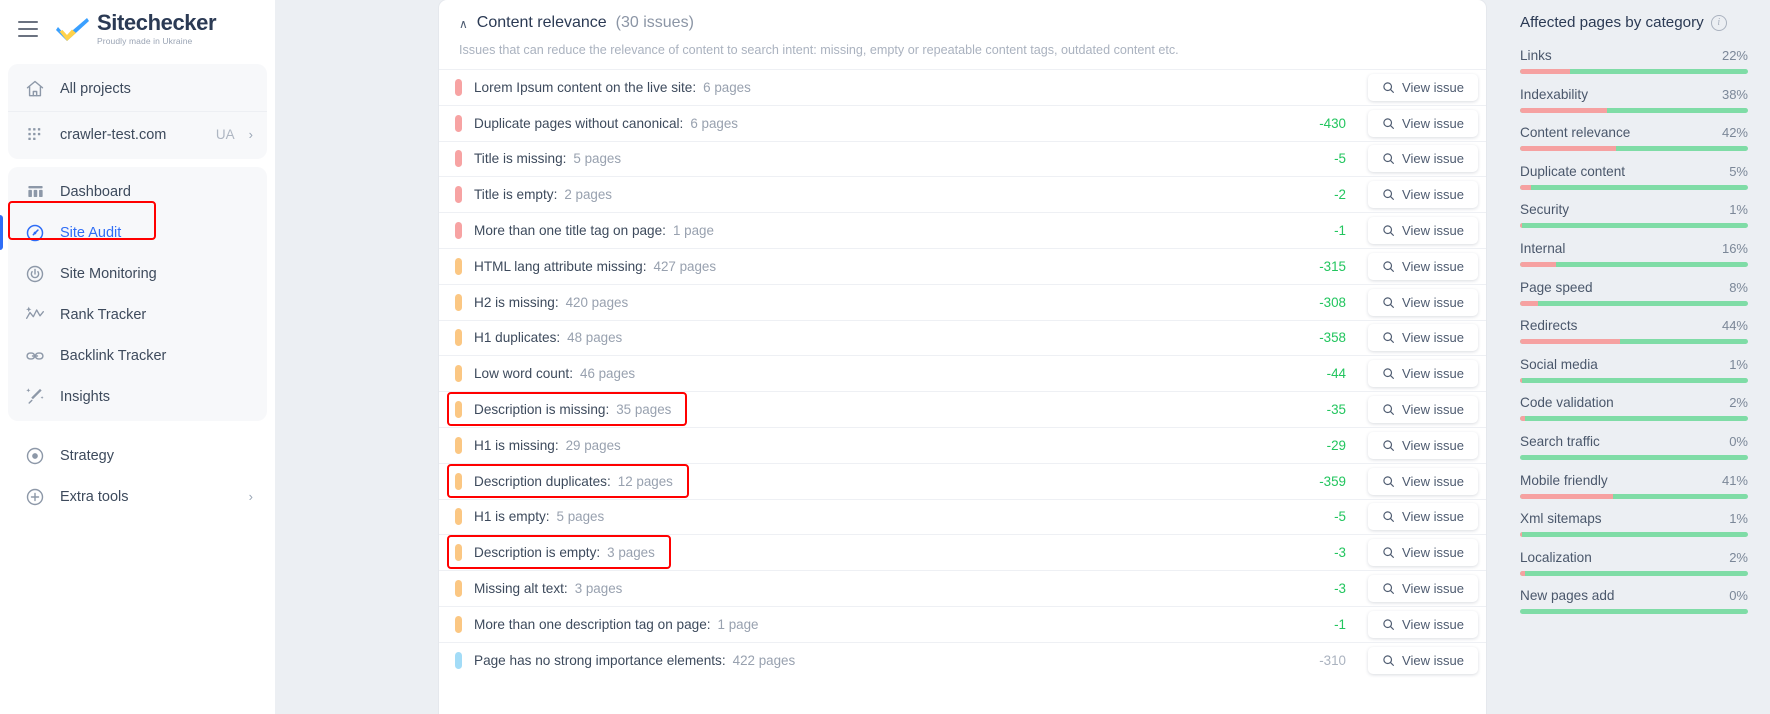 This screenshot has width=1770, height=714. Describe the element at coordinates (1734, 326) in the screenshot. I see `category-percent: 44%` at that location.